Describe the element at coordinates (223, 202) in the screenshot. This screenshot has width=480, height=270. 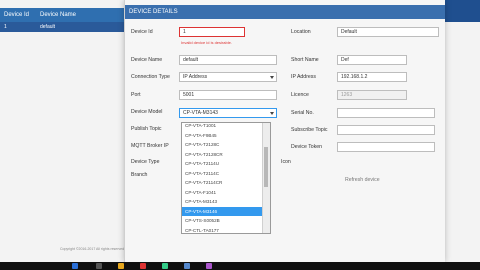
I see `dropdown-option: CP-VTA-M3143` at that location.